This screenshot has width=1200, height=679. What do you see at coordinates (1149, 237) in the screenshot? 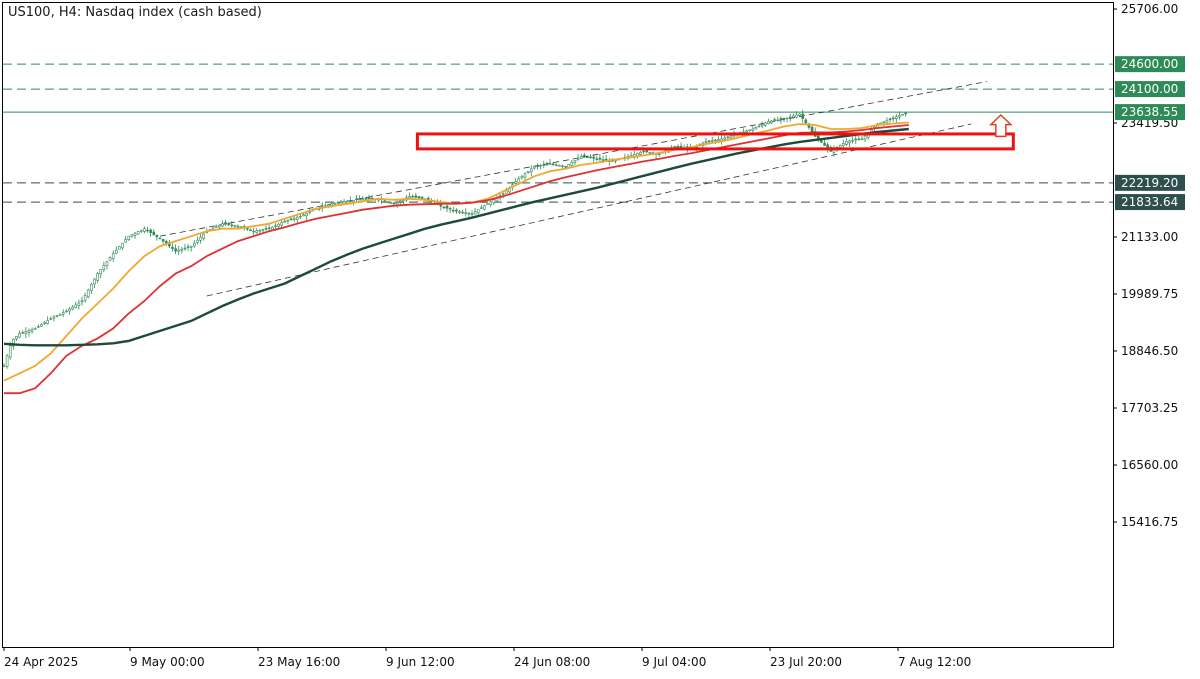
I see `y-tick-label-2: 21133.00` at bounding box center [1149, 237].